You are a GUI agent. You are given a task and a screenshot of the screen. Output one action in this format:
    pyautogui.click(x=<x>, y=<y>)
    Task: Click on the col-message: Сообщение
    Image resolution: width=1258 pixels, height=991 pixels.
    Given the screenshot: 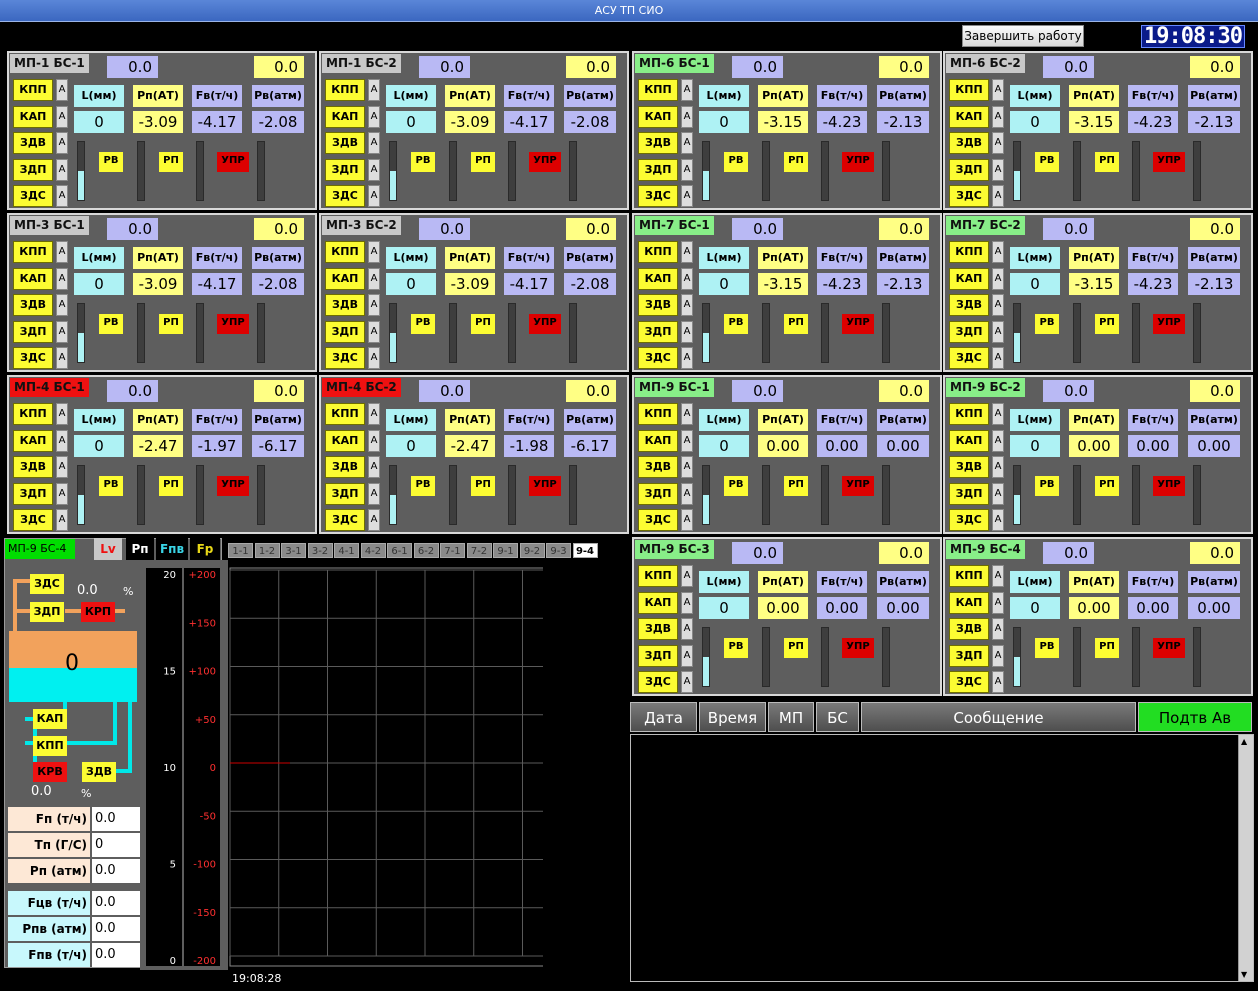 What is the action you would take?
    pyautogui.click(x=998, y=717)
    